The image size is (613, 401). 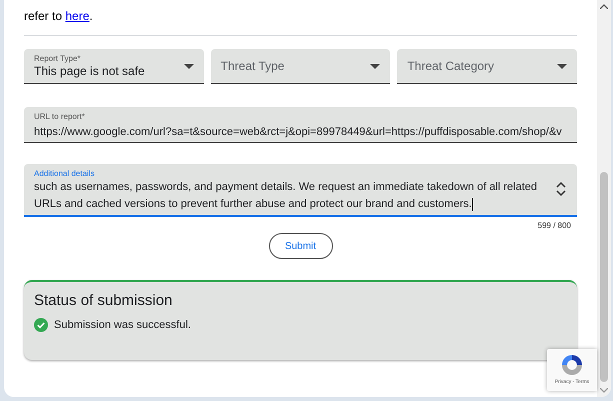 I want to click on spinner-arrows-icon, so click(x=561, y=189).